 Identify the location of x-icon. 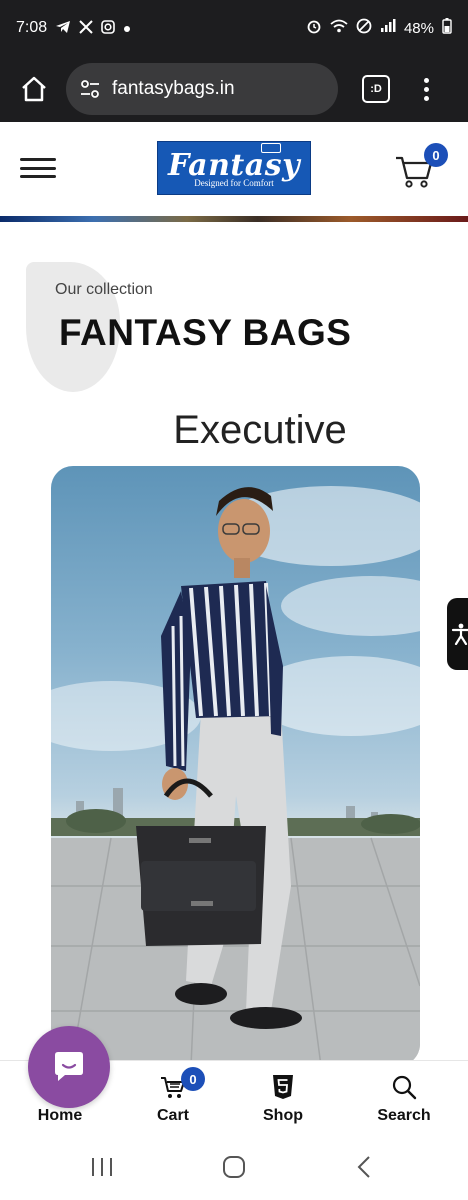
(86, 28).